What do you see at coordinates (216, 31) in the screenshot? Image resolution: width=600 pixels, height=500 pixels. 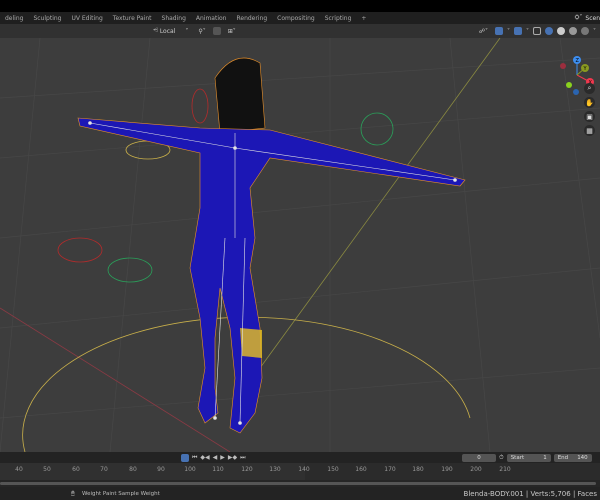 I see `snap-icon` at bounding box center [216, 31].